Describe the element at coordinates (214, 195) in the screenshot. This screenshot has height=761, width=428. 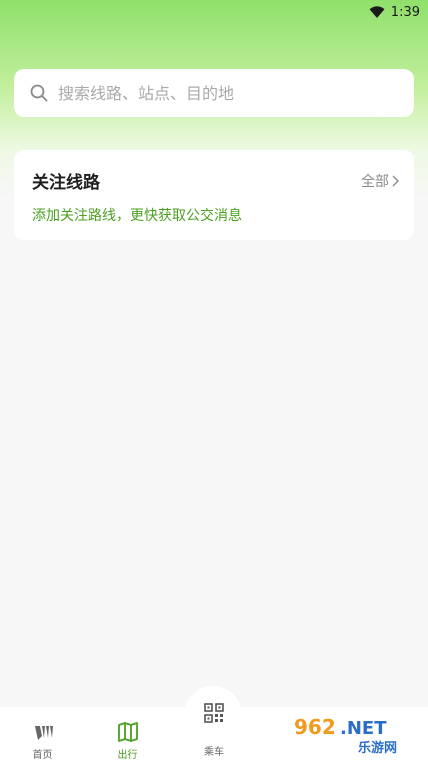
I see `follow-lines-card: 关注线路 全部 添加关注路线，更快获取公交消息` at that location.